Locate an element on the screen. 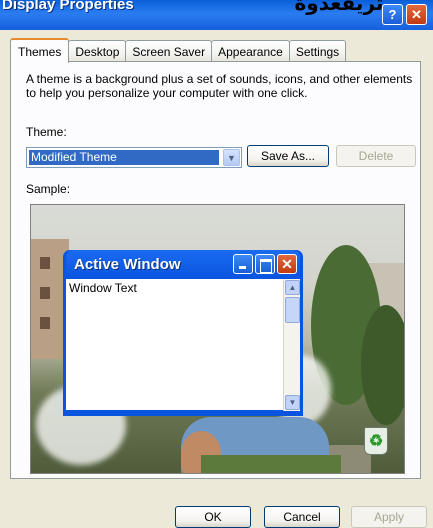  sample-label: Sample: is located at coordinates (48, 189).